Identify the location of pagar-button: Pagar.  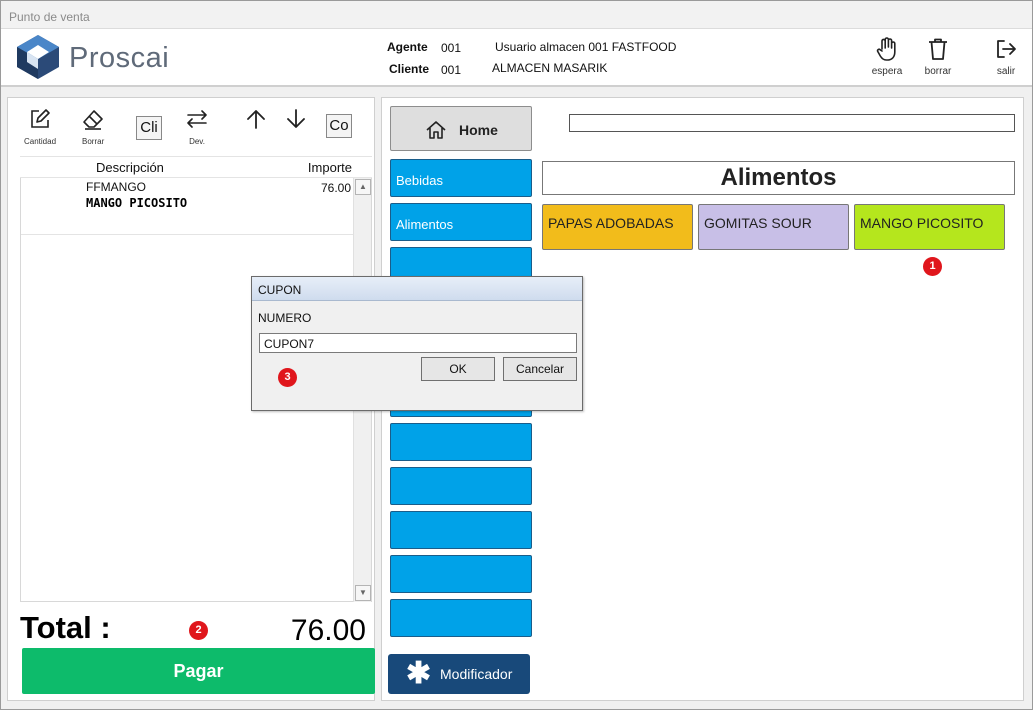
(198, 671).